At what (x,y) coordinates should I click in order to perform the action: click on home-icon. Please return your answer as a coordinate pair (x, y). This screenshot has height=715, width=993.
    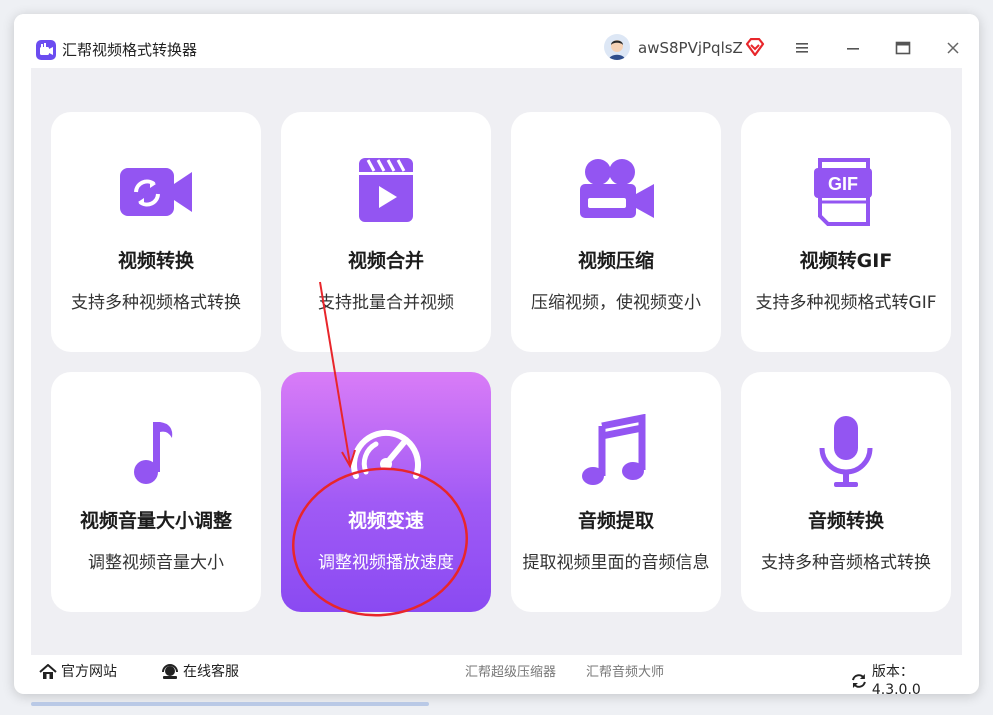
    Looking at the image, I should click on (48, 671).